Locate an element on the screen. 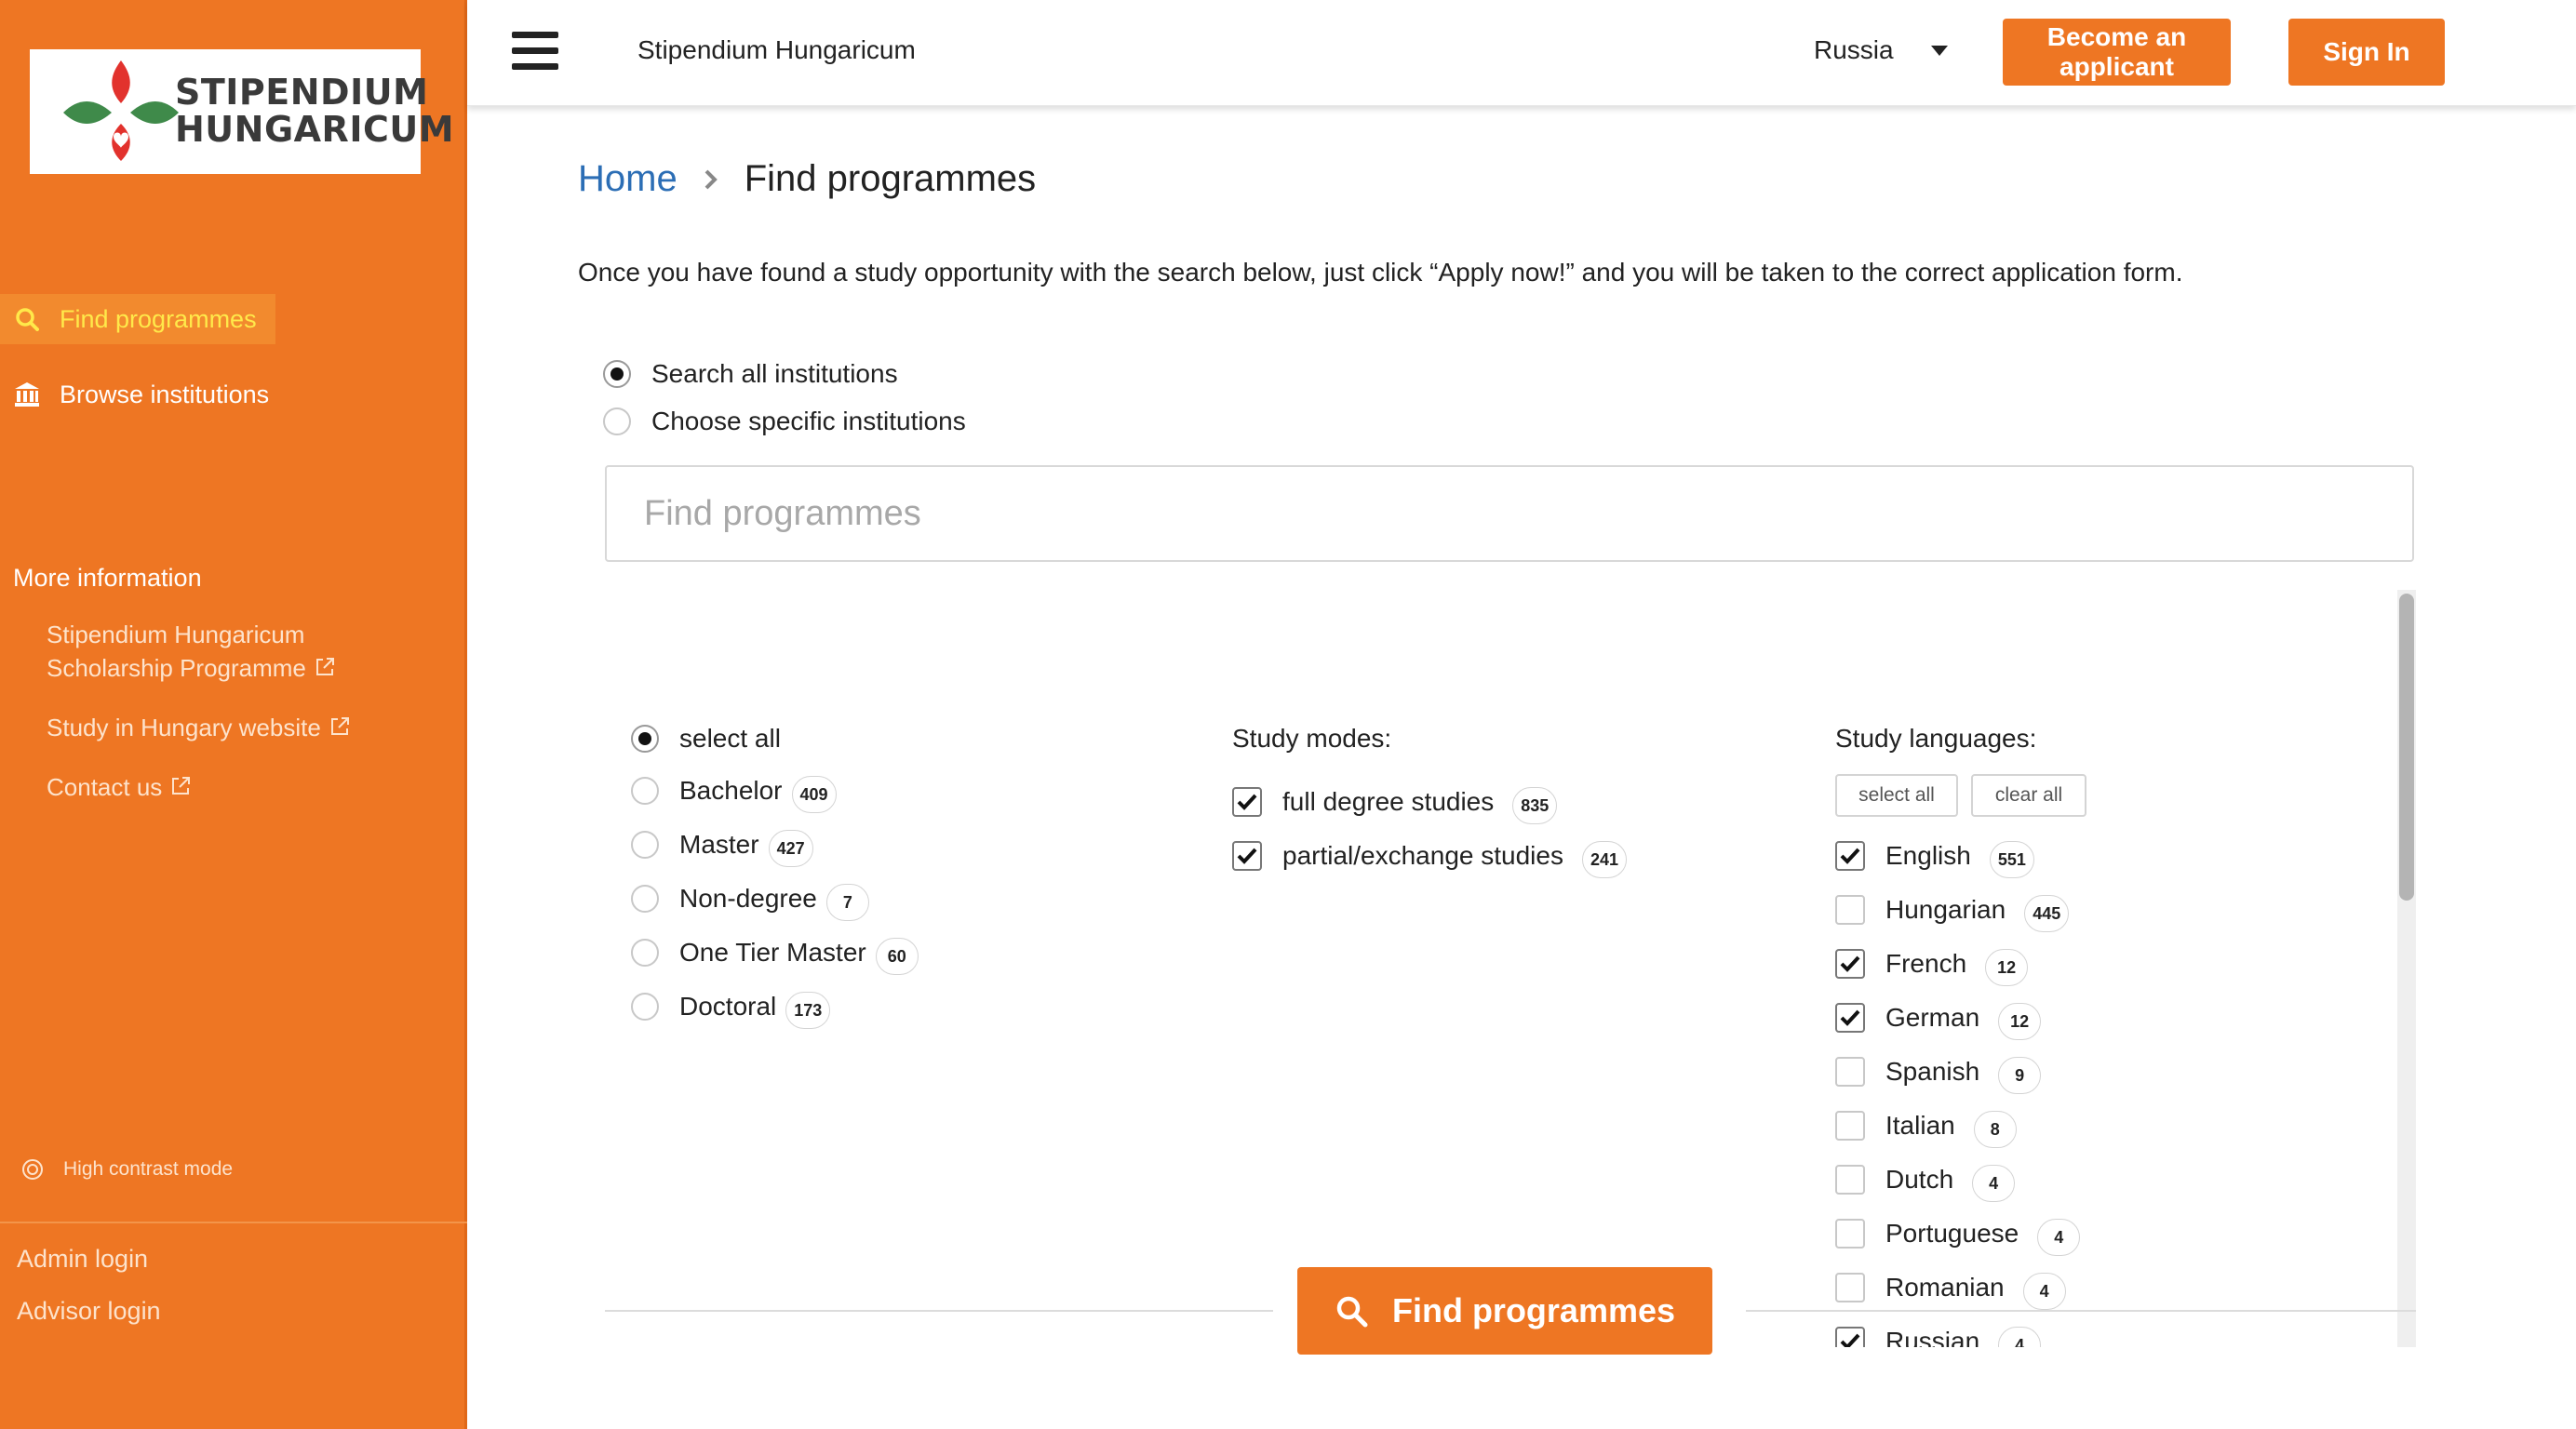 This screenshot has width=2576, height=1429. count-badge: 241 is located at coordinates (1604, 859).